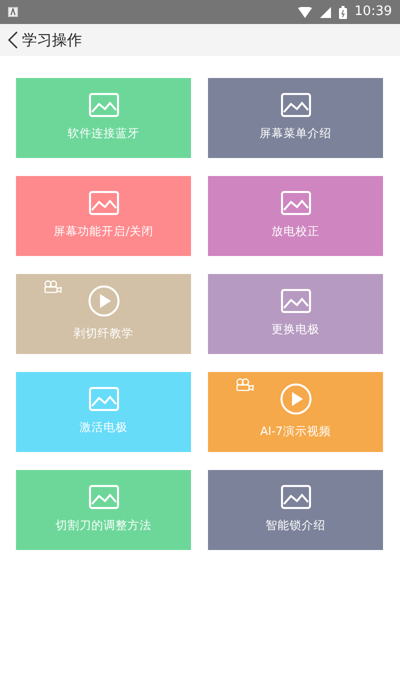  I want to click on page-title: 学习操作, so click(52, 40).